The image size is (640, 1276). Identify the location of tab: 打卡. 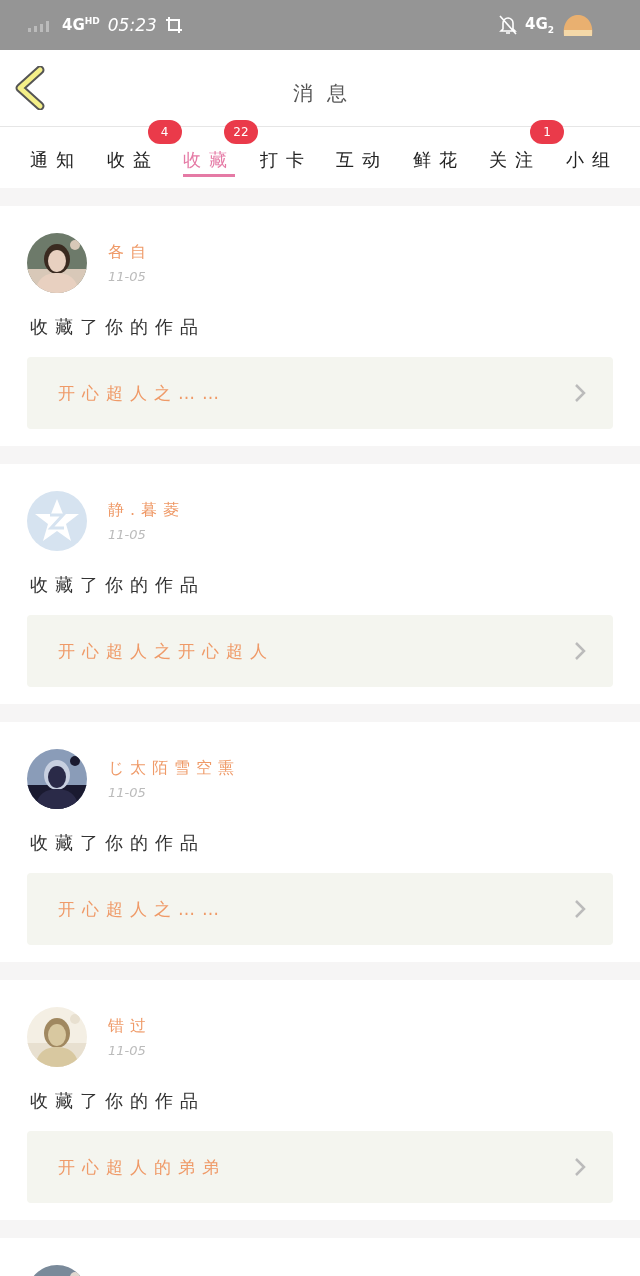
(285, 152).